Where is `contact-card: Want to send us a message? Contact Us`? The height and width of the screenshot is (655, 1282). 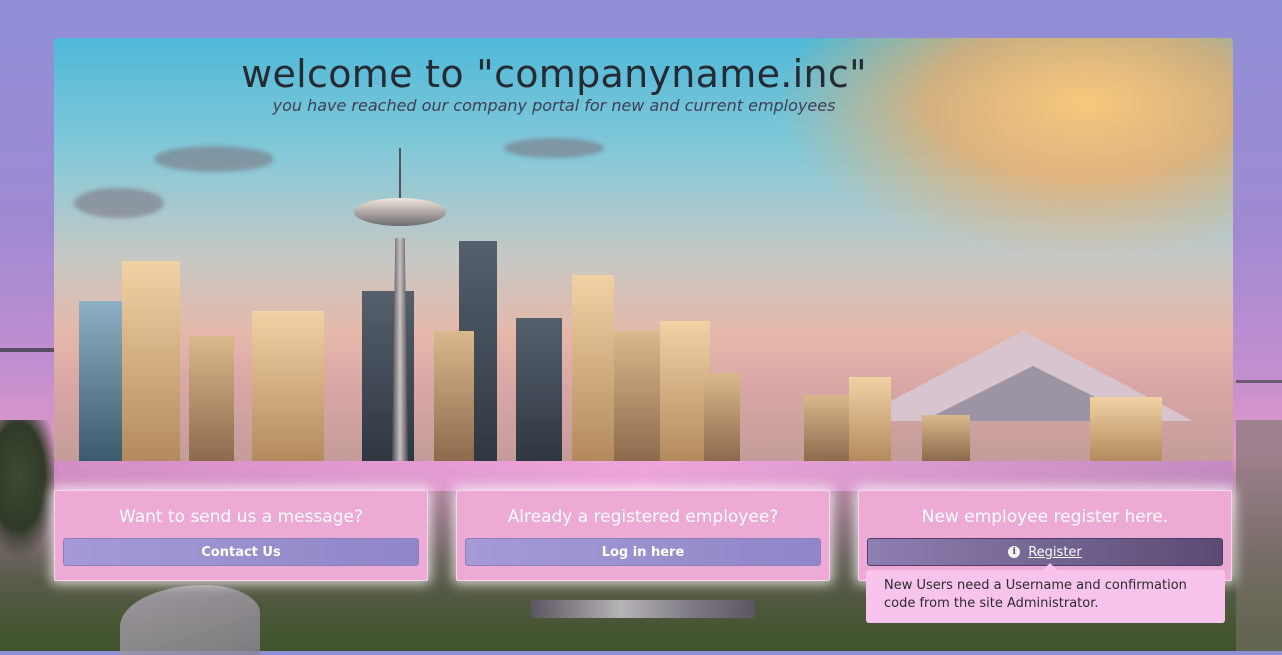
contact-card: Want to send us a message? Contact Us is located at coordinates (241, 535).